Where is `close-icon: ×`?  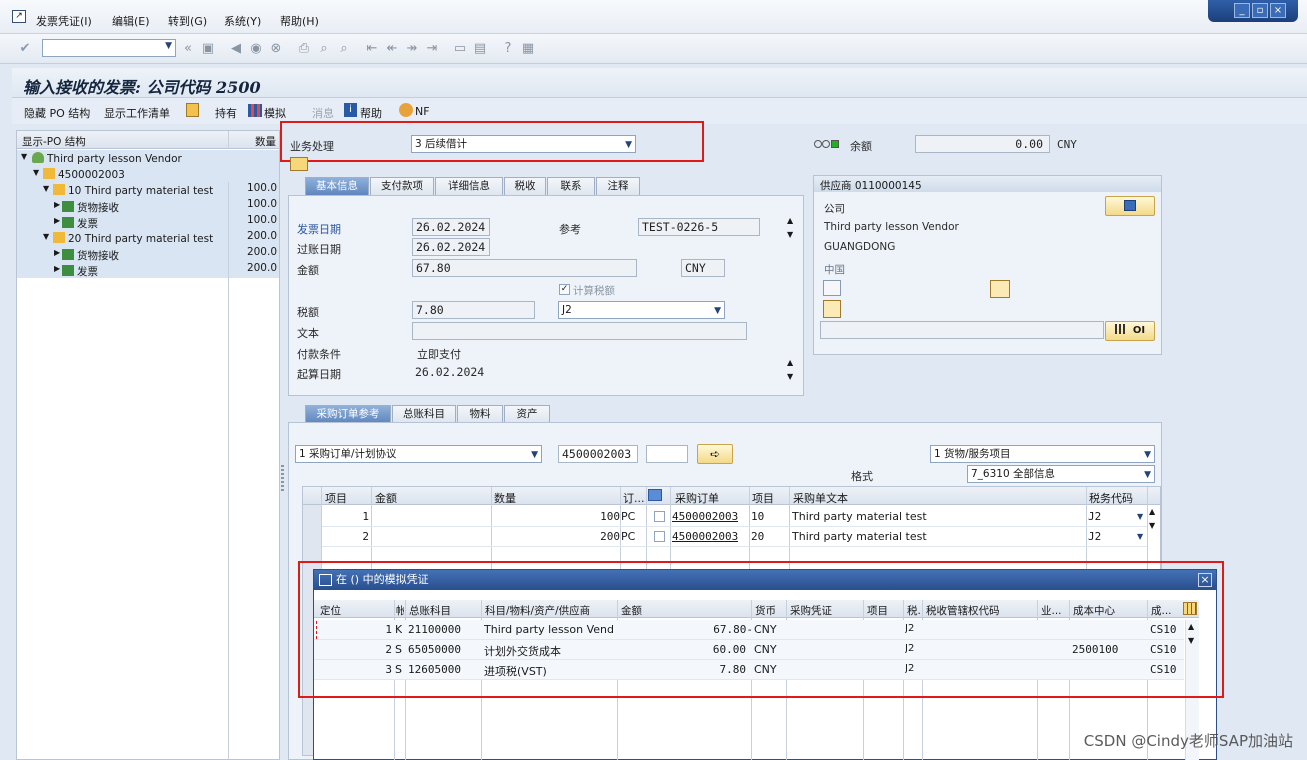 close-icon: × is located at coordinates (1278, 10).